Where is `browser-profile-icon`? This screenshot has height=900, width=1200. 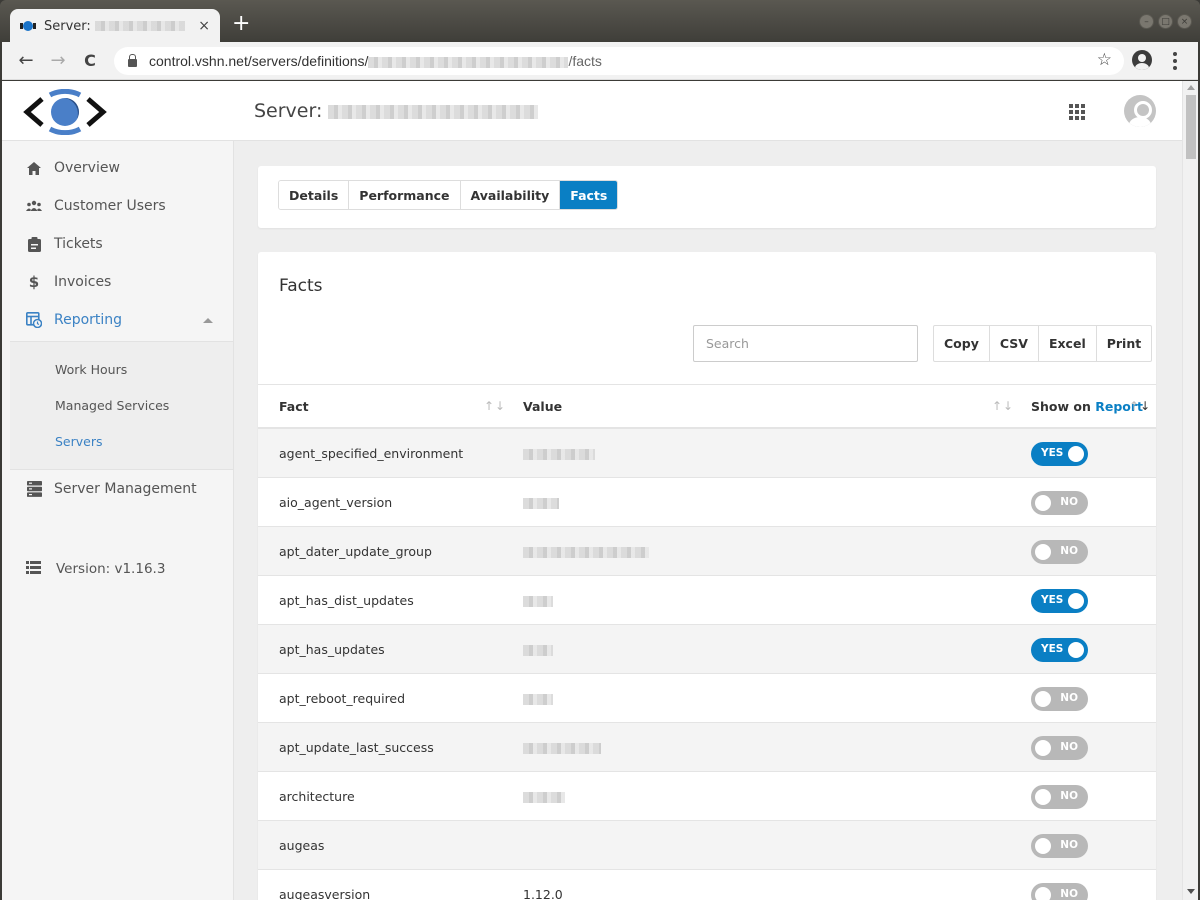
browser-profile-icon is located at coordinates (1142, 60).